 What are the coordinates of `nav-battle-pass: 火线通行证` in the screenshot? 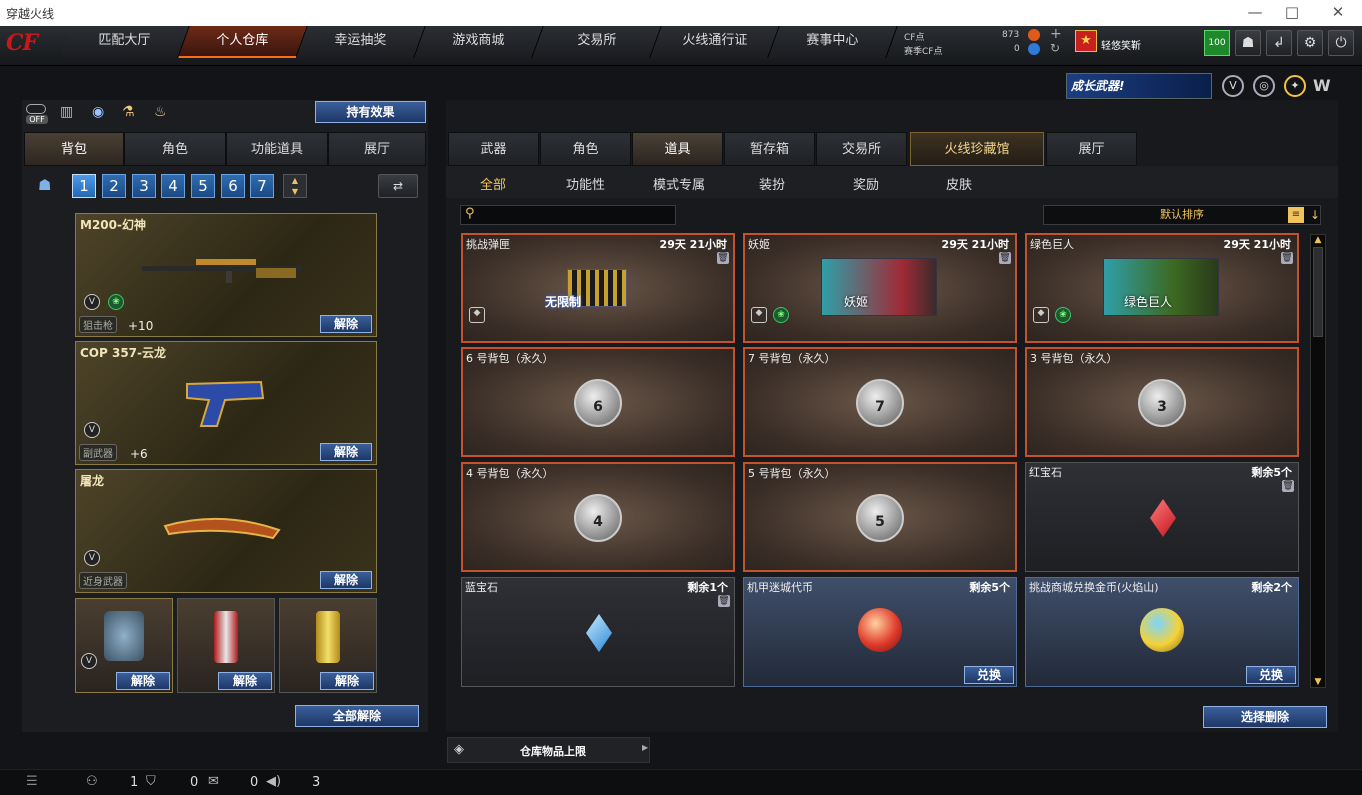 It's located at (715, 42).